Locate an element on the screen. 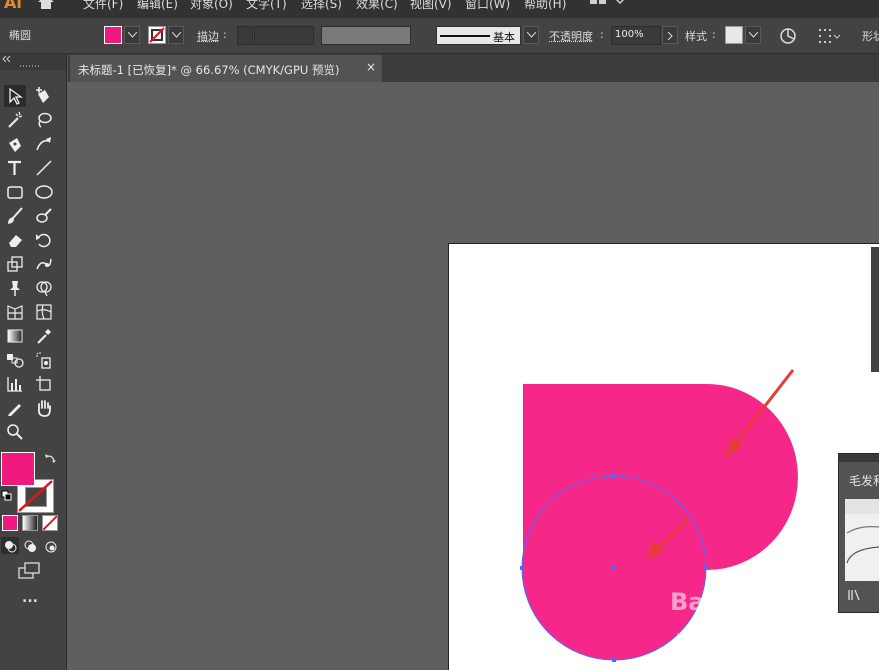  artboard-icon is located at coordinates (44, 384).